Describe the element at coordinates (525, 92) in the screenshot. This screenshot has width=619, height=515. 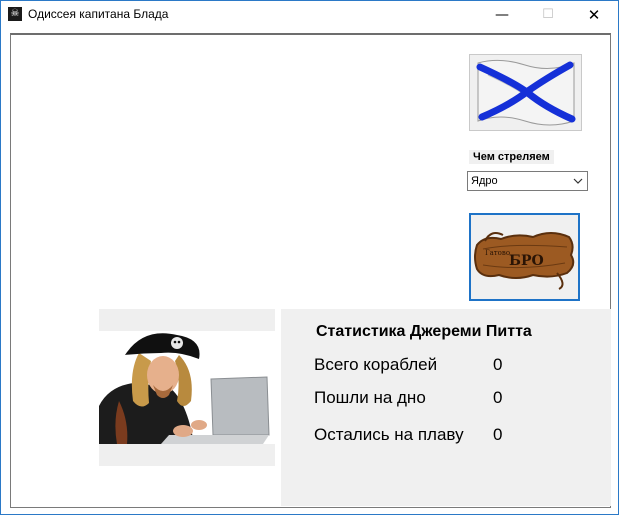
I see `flag-image` at that location.